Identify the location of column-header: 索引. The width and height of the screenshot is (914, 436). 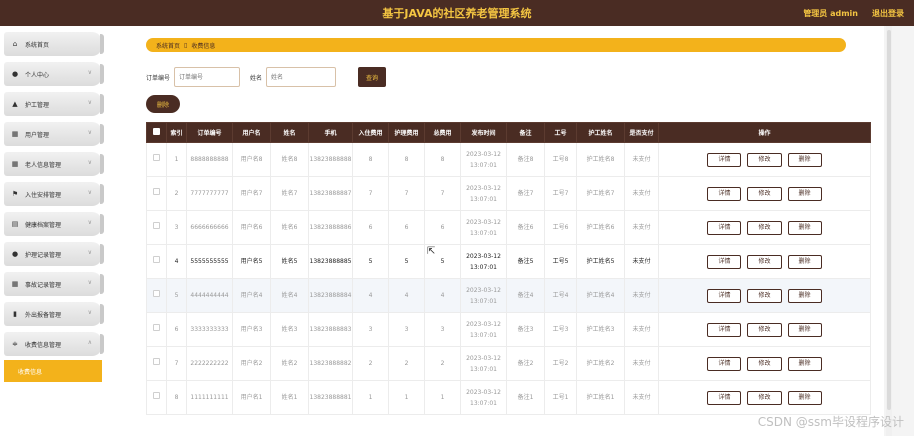
(176, 132).